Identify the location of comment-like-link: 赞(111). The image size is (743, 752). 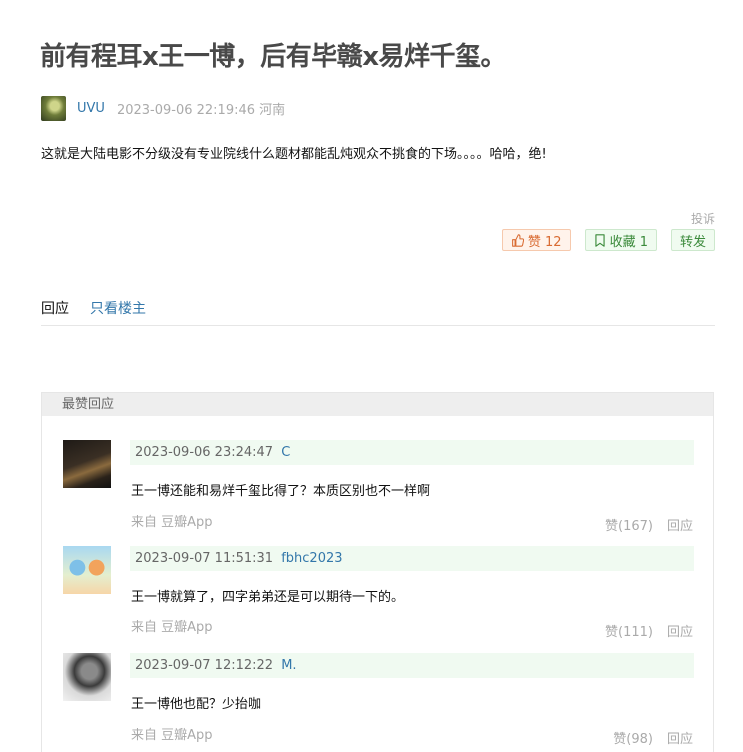
(629, 630).